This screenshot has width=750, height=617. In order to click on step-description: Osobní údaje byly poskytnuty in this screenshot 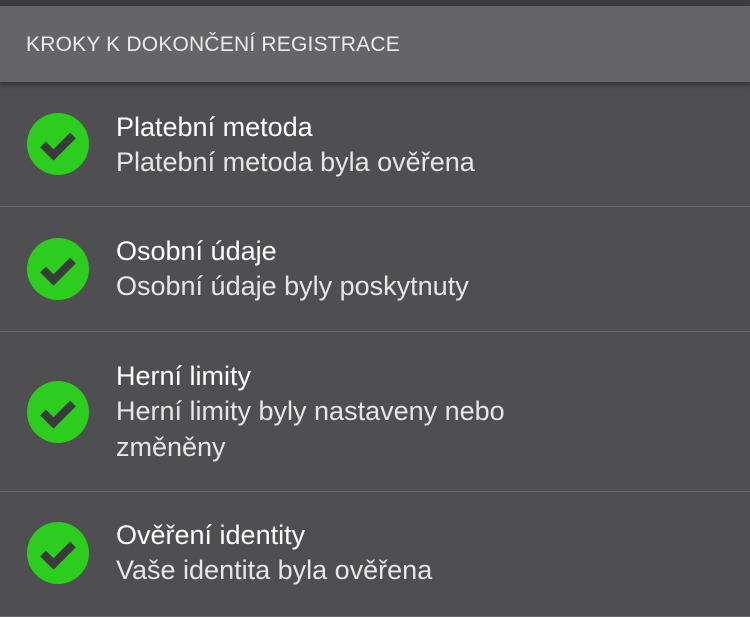, I will do `click(292, 286)`.